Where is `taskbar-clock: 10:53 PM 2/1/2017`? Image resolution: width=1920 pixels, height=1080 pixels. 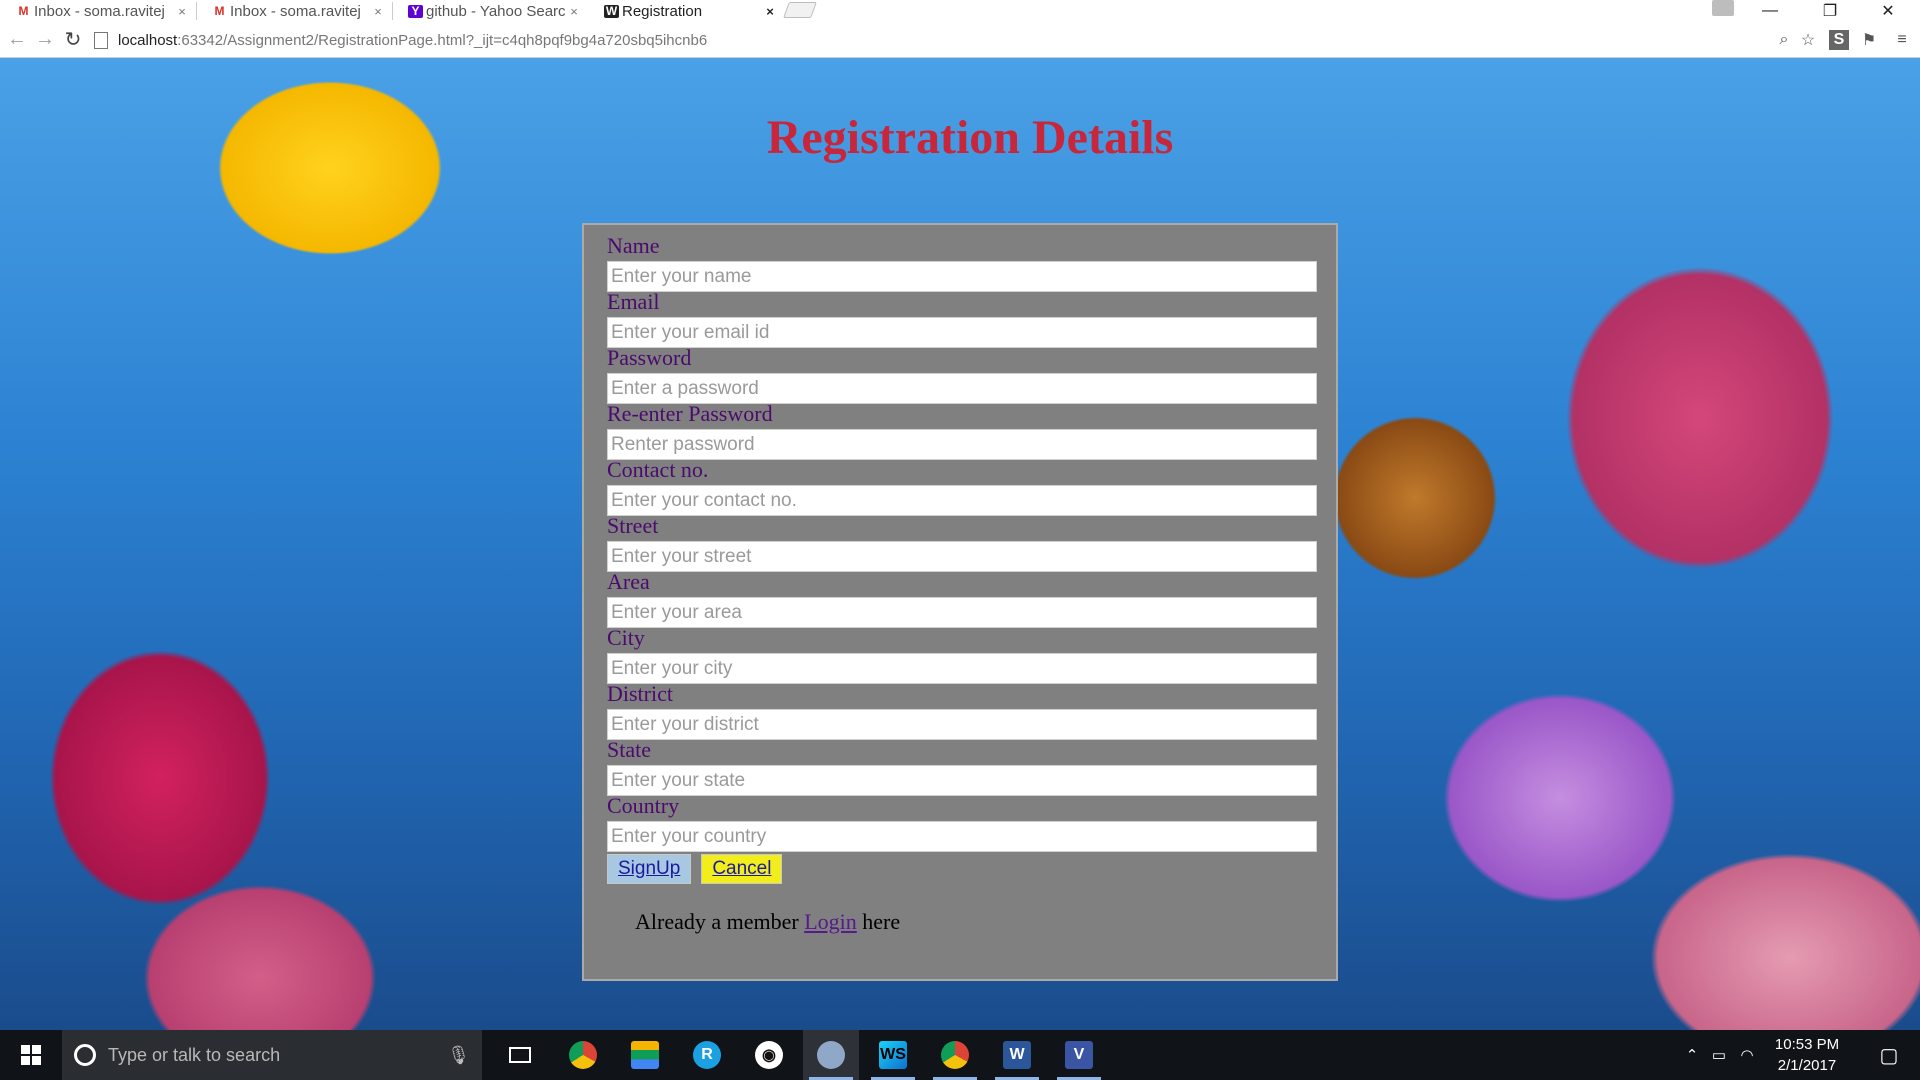
taskbar-clock: 10:53 PM 2/1/2017 is located at coordinates (1807, 1055).